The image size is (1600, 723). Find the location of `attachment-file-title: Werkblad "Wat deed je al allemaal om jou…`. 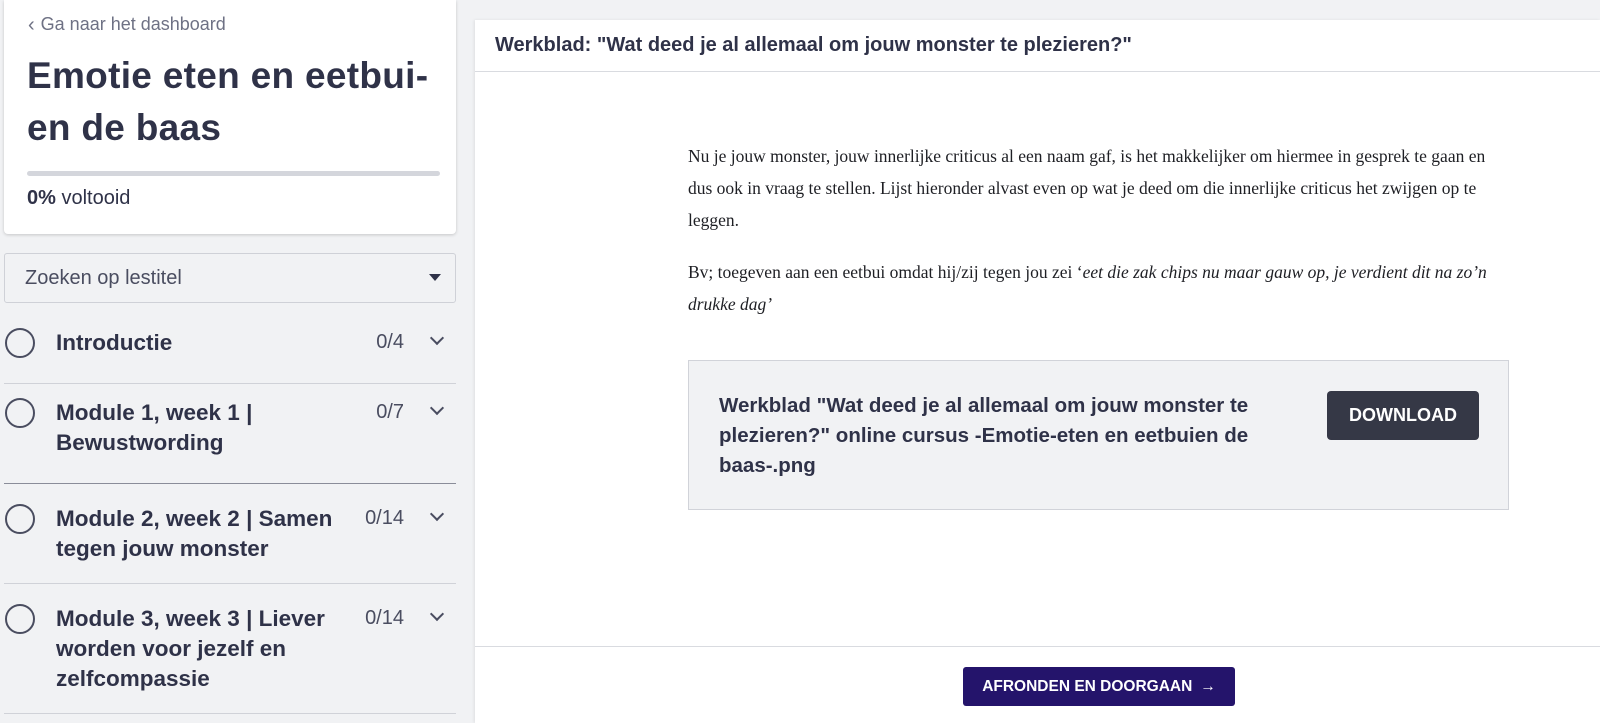

attachment-file-title: Werkblad "Wat deed je al allemaal om jou… is located at coordinates (984, 435).